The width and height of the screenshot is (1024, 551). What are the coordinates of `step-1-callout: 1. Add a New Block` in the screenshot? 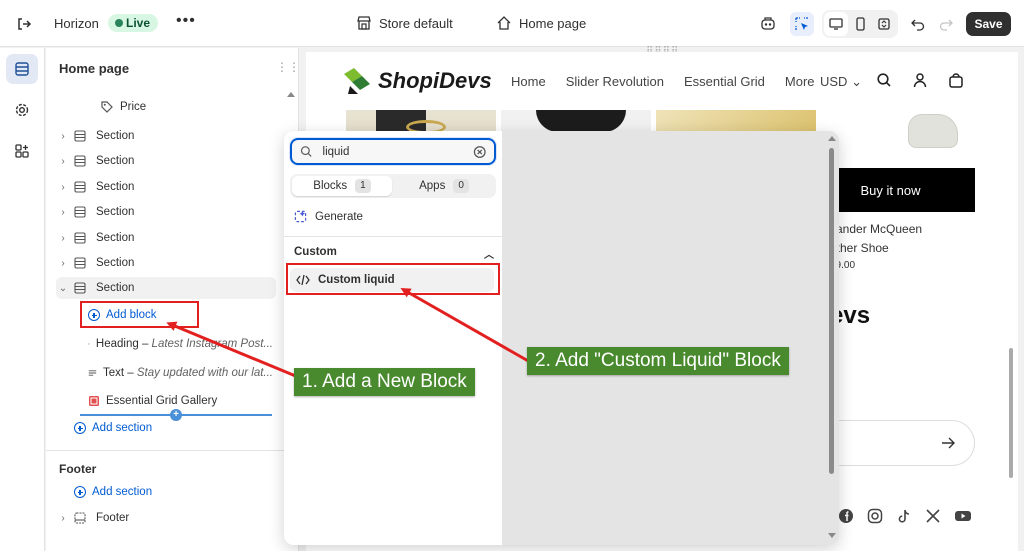 It's located at (384, 382).